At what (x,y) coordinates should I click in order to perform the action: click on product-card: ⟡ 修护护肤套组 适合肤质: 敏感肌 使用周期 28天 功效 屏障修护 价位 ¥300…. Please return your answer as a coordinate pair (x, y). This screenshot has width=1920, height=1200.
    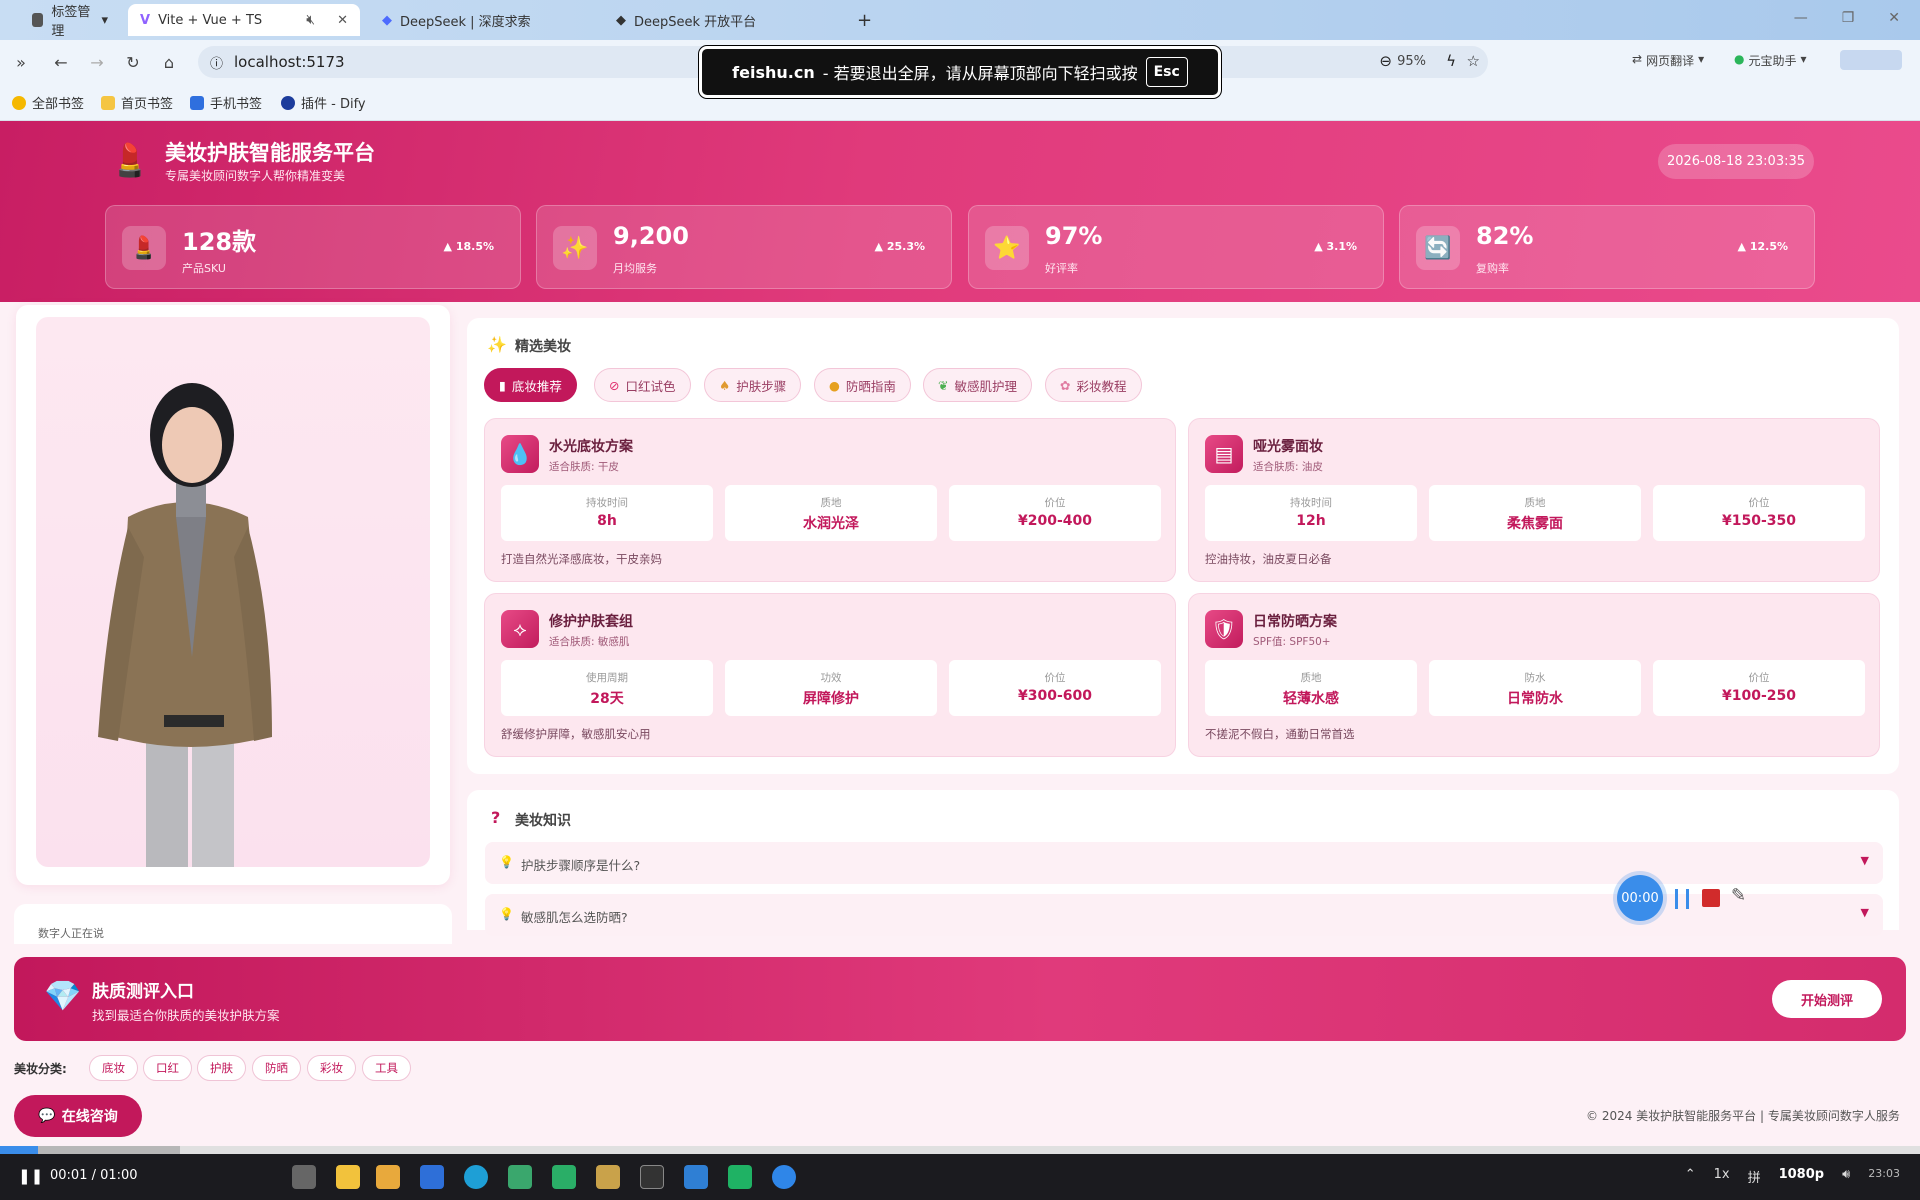
    Looking at the image, I should click on (830, 675).